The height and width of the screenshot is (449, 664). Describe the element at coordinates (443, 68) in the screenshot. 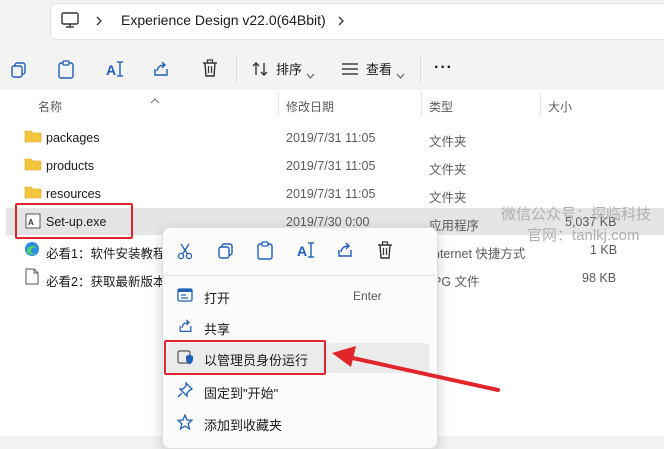

I see `more-options-button: ···` at that location.